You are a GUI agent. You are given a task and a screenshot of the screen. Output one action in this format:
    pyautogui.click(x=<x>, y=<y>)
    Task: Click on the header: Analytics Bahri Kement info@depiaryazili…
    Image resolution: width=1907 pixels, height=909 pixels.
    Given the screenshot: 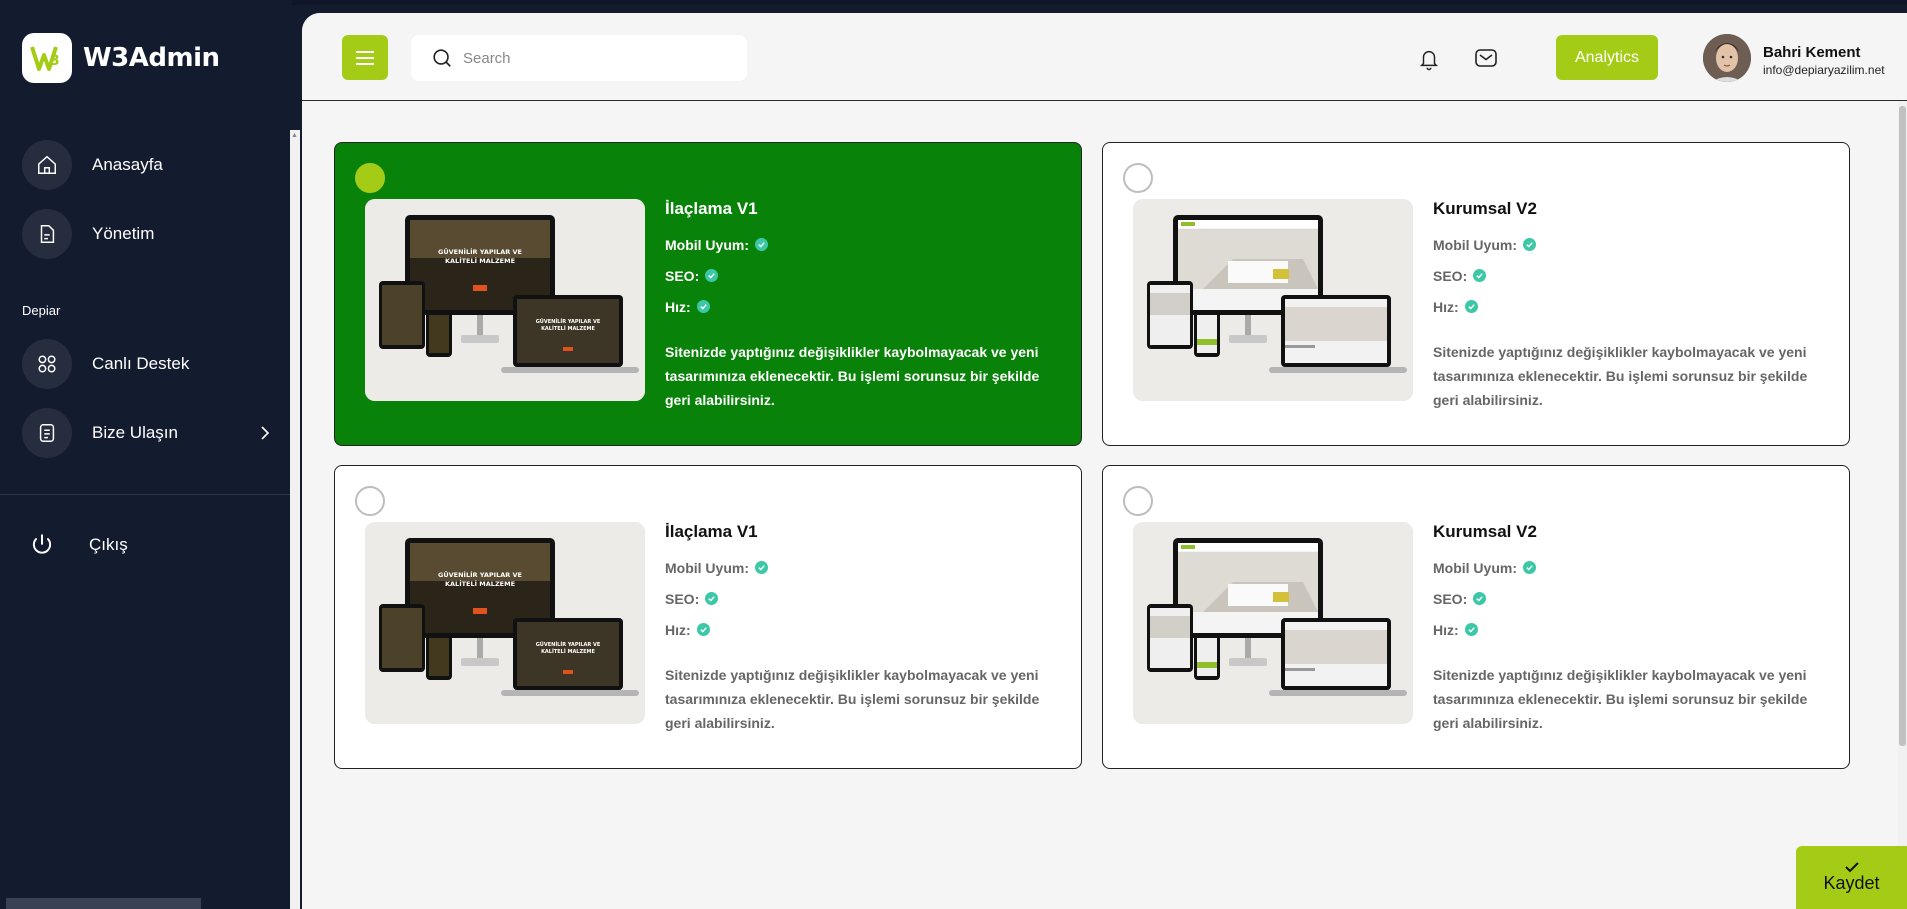 What is the action you would take?
    pyautogui.click(x=1104, y=57)
    